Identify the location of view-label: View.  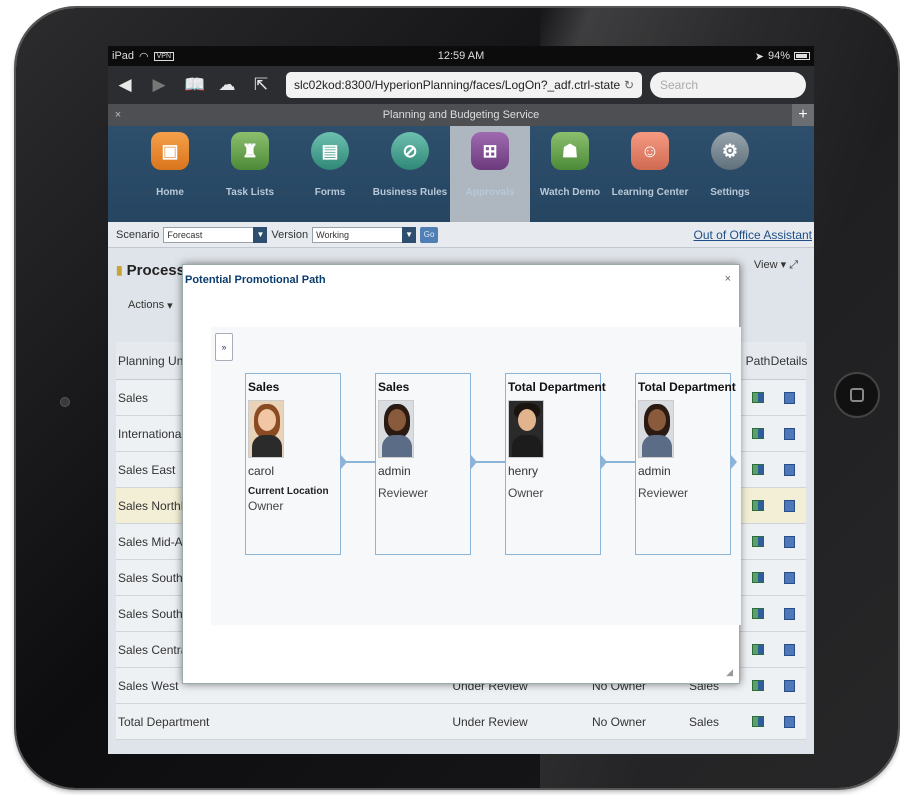
(765, 265).